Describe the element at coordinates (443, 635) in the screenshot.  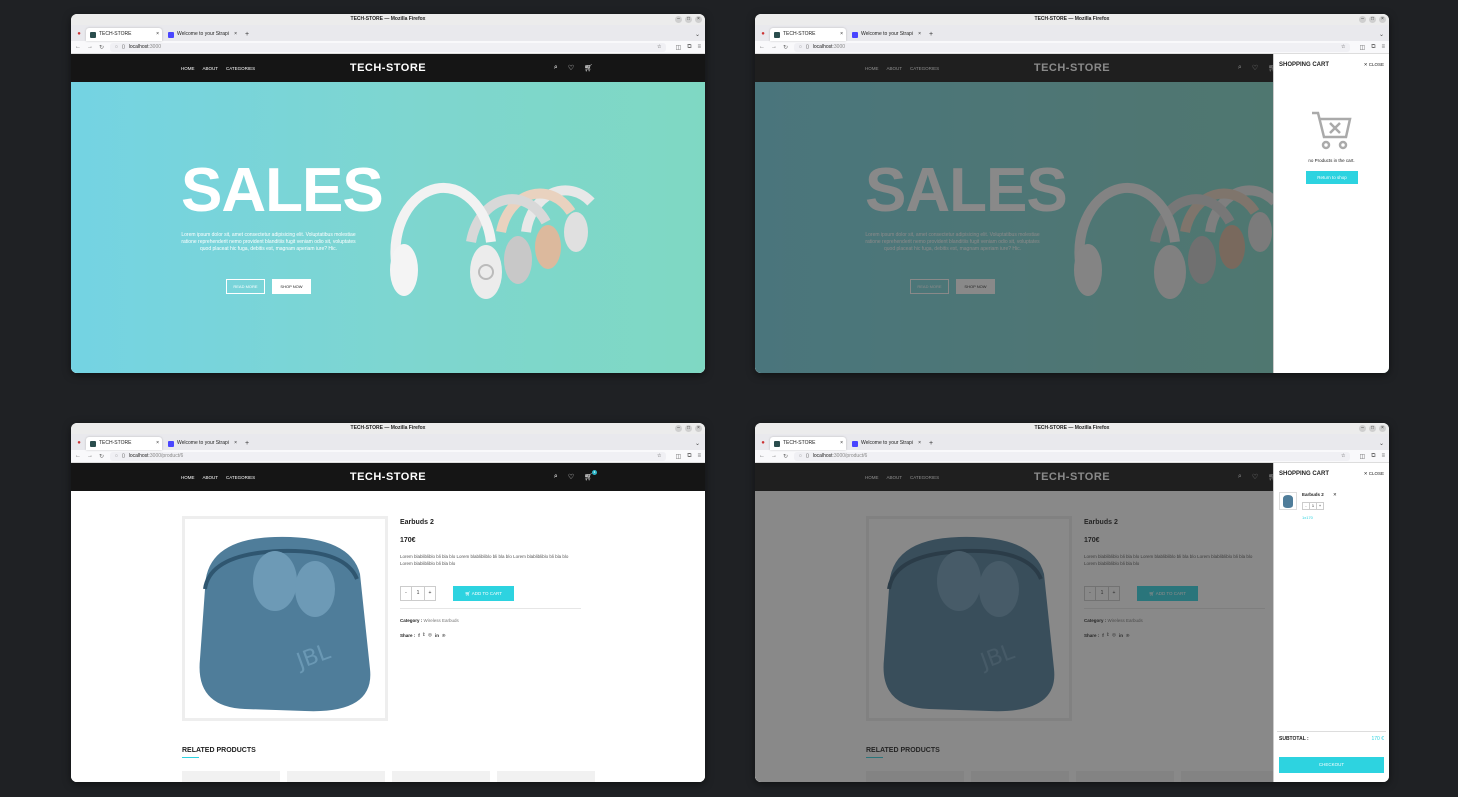
I see `pinterest-icon: ℗` at that location.